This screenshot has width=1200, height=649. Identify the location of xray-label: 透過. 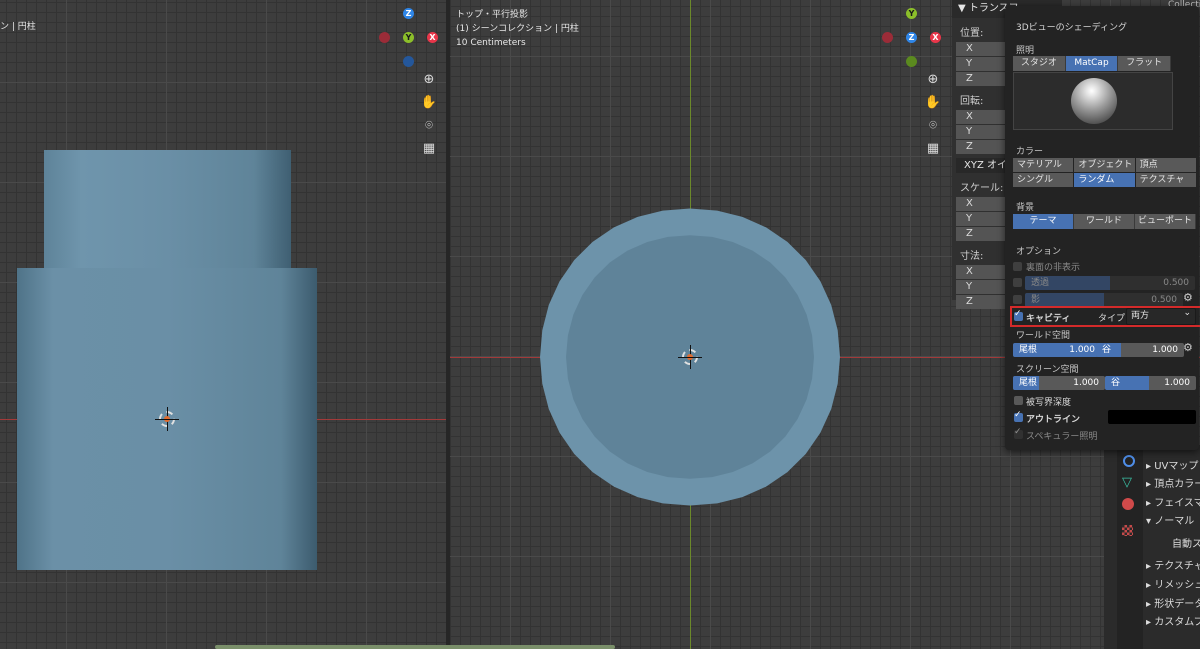
(1040, 283).